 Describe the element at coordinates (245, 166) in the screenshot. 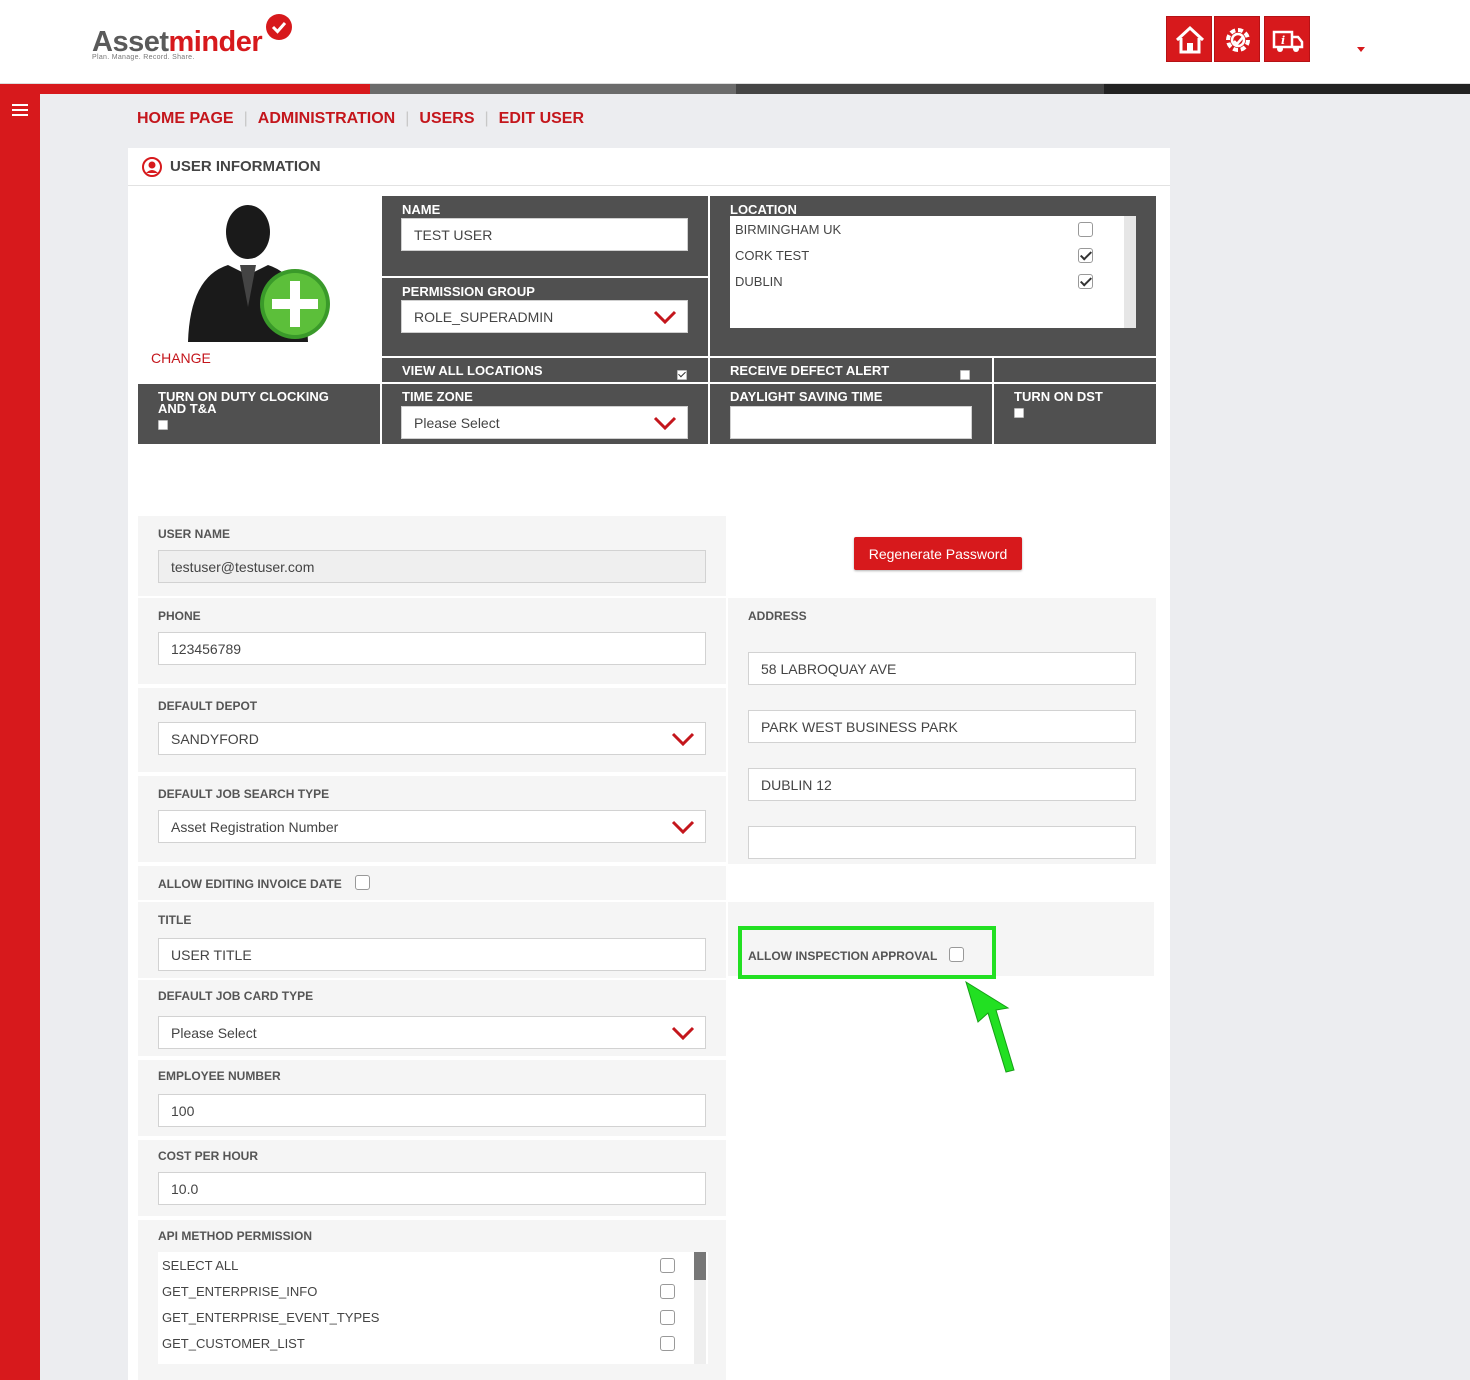

I see `panel-title: USER INFORMATION` at that location.